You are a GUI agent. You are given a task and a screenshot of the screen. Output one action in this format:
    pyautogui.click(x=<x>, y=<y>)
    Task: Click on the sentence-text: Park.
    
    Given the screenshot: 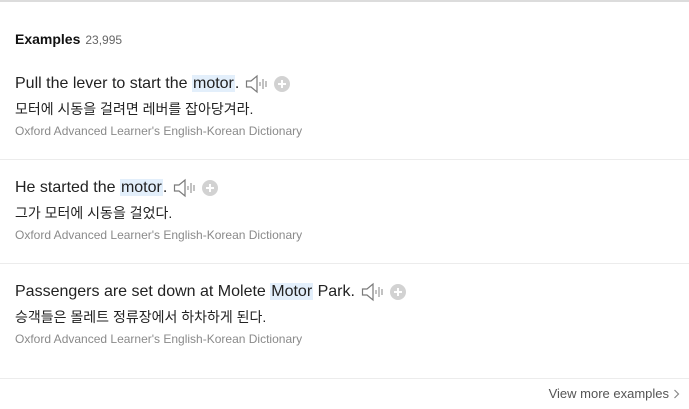 What is the action you would take?
    pyautogui.click(x=334, y=291)
    